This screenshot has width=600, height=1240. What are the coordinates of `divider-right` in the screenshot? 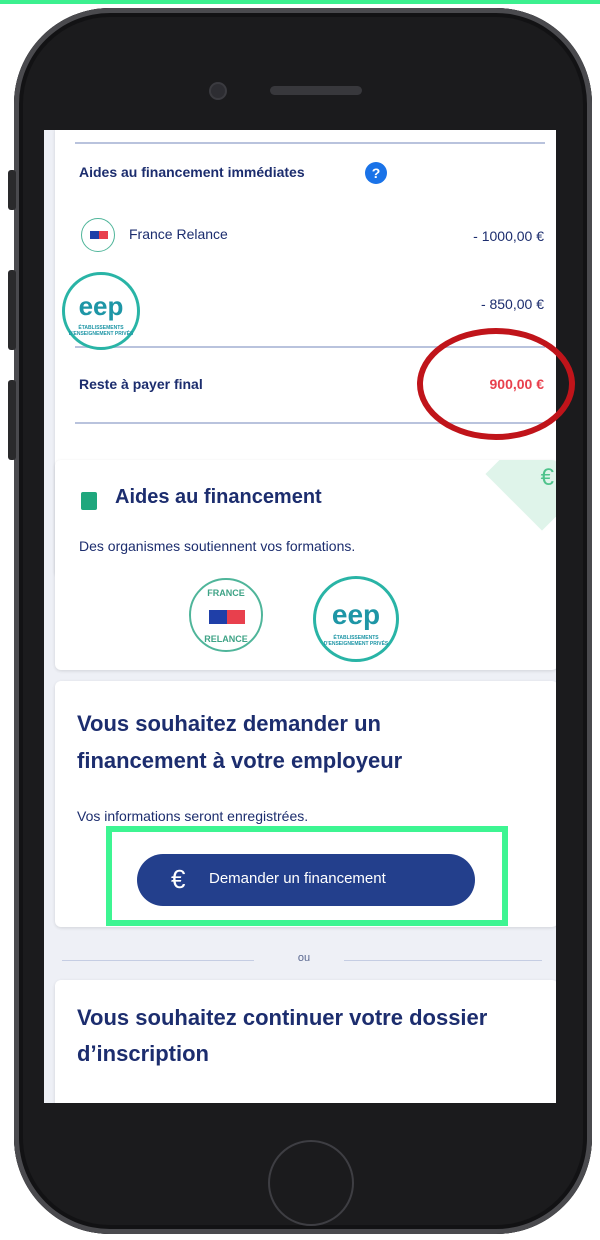 It's located at (443, 960).